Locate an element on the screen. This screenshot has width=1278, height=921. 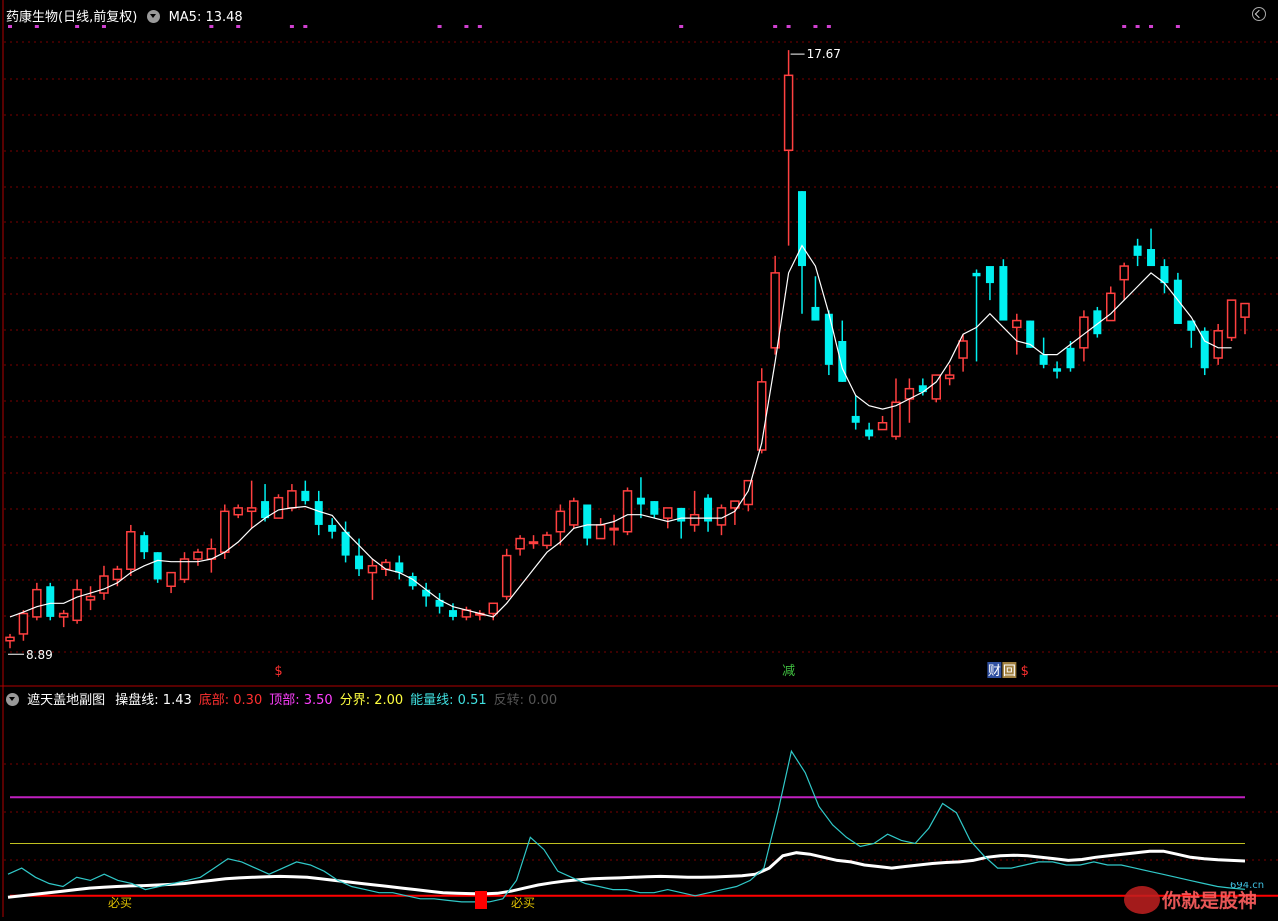
signal-marker: 减 is located at coordinates (788, 671).